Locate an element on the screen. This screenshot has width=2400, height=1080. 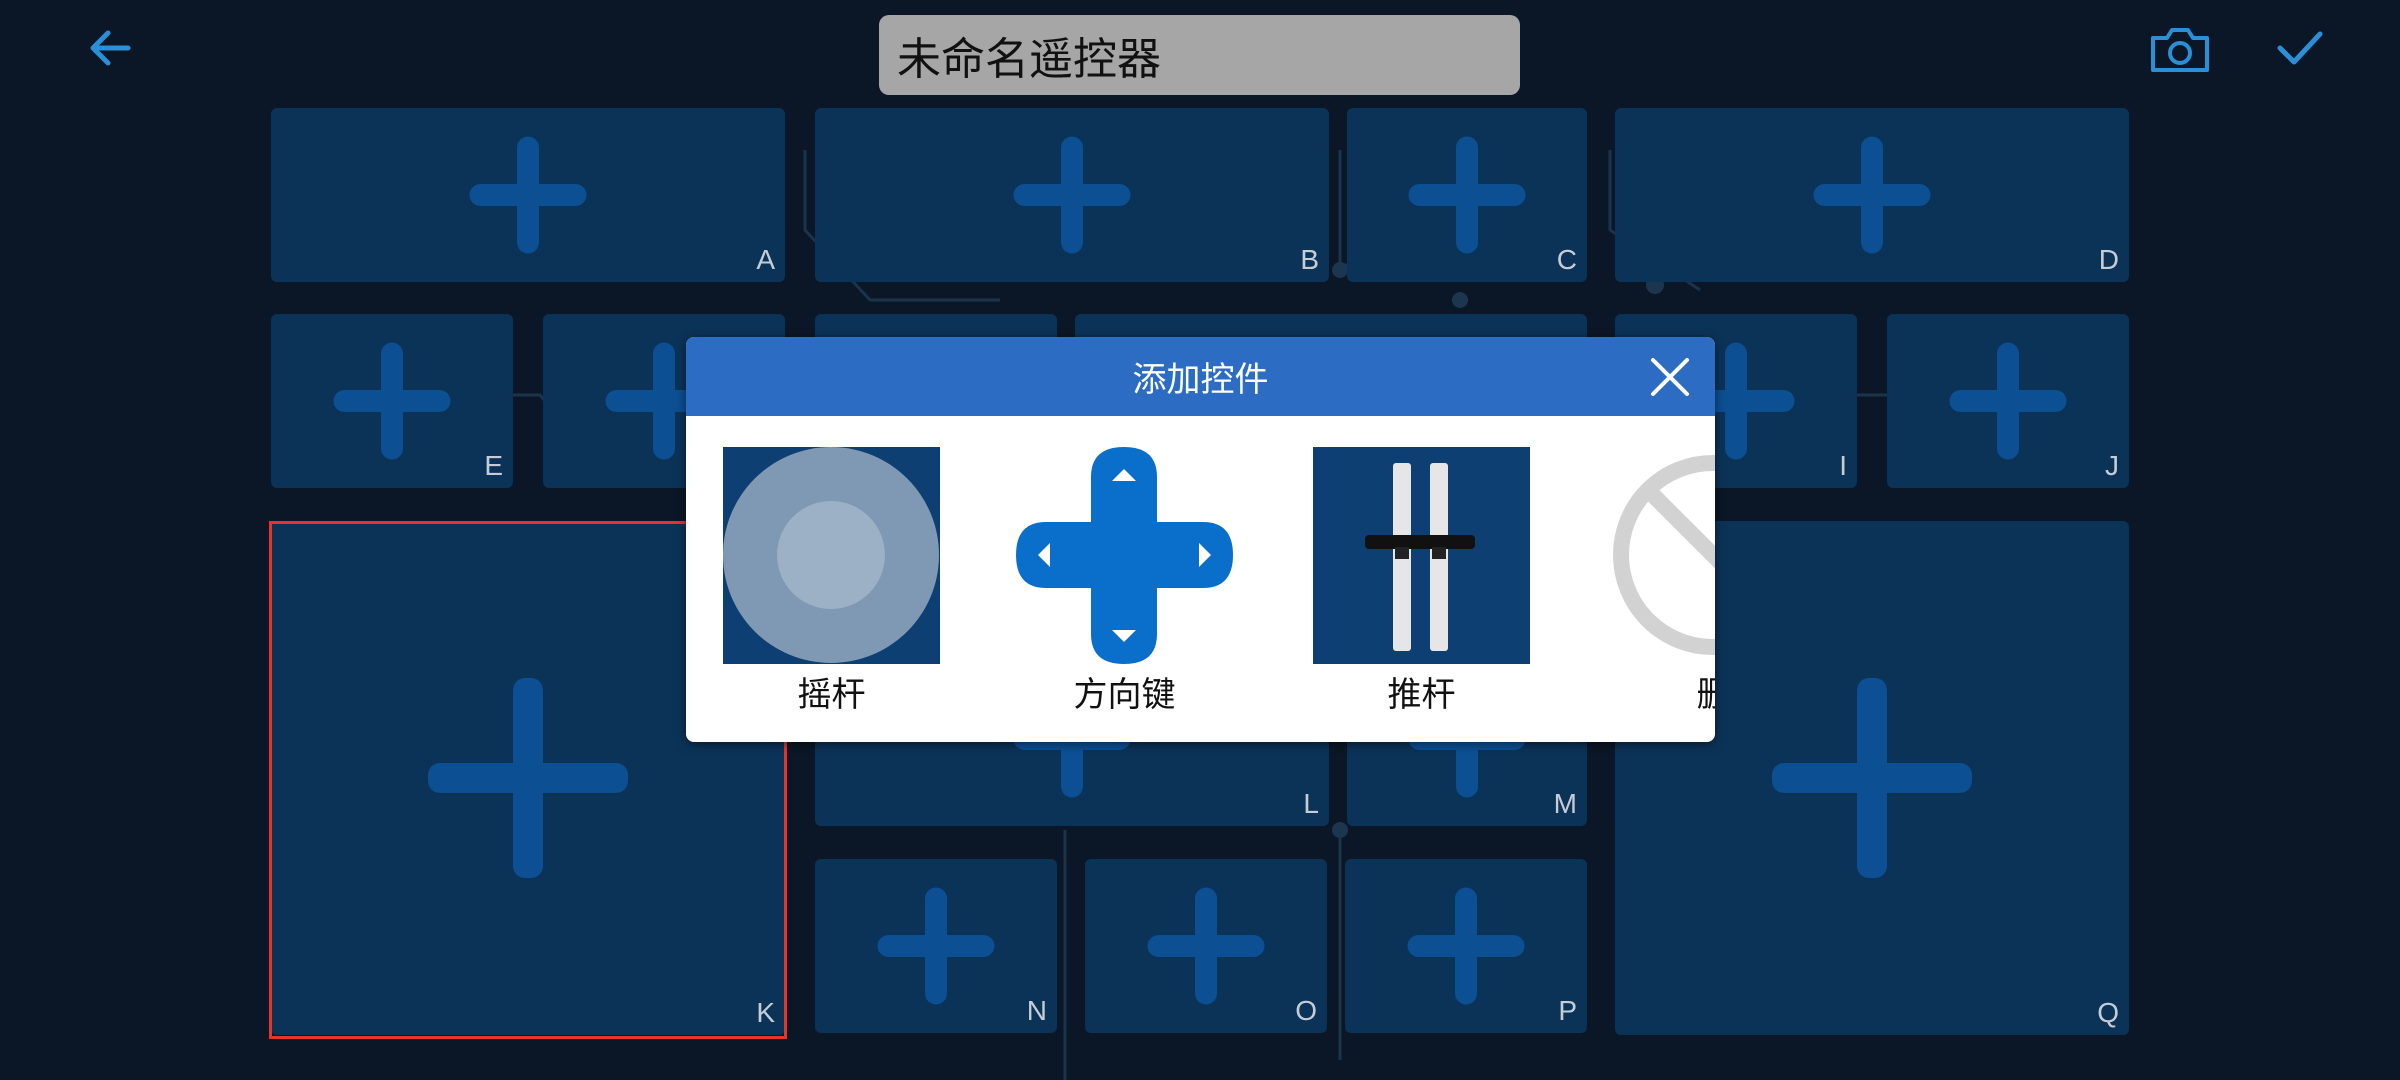
slider-icon is located at coordinates (1421, 555).